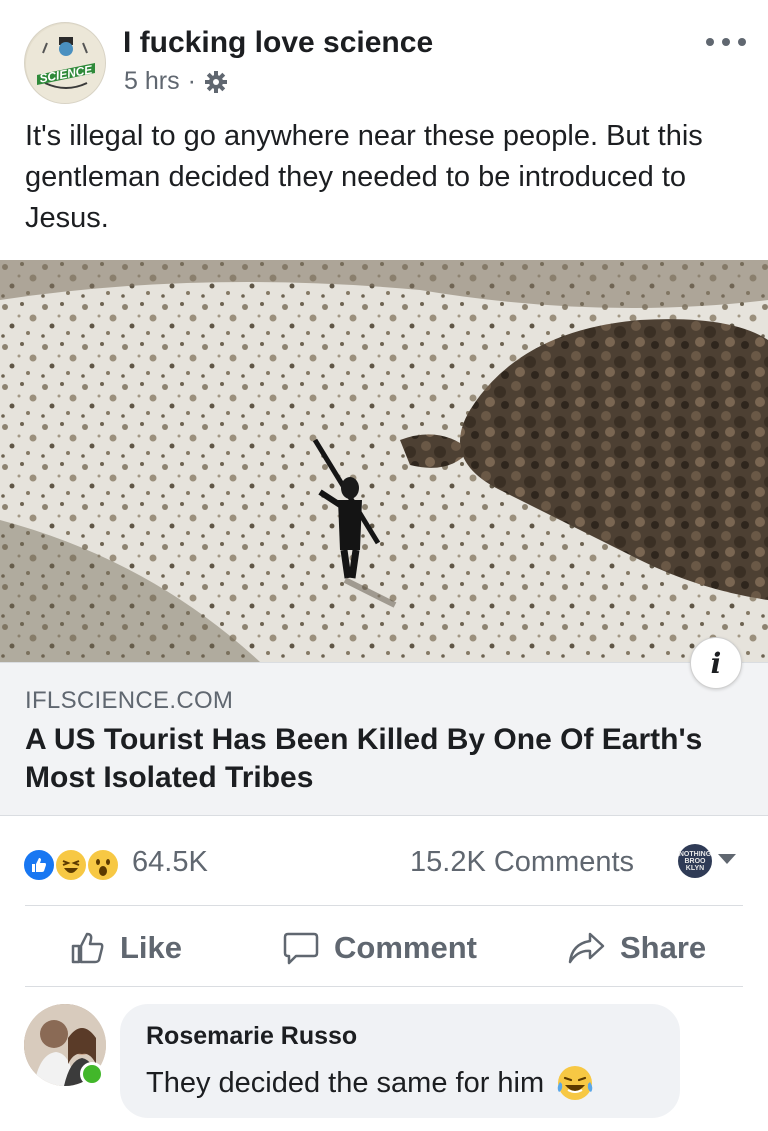 The height and width of the screenshot is (1131, 768). What do you see at coordinates (87, 948) in the screenshot?
I see `thumbs-up-icon` at bounding box center [87, 948].